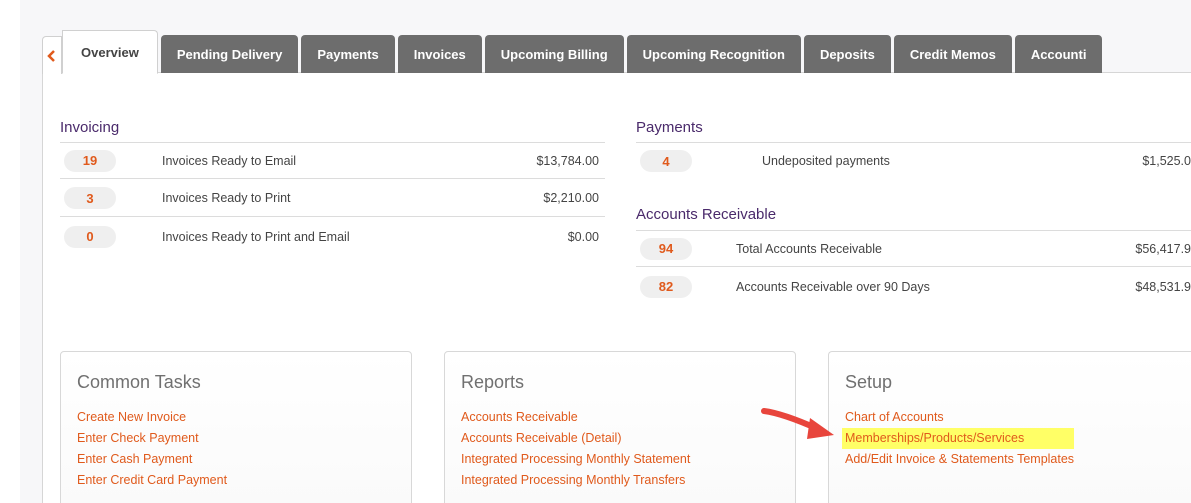 The height and width of the screenshot is (503, 1191). Describe the element at coordinates (110, 52) in the screenshot. I see `tab-overview: Overview` at that location.